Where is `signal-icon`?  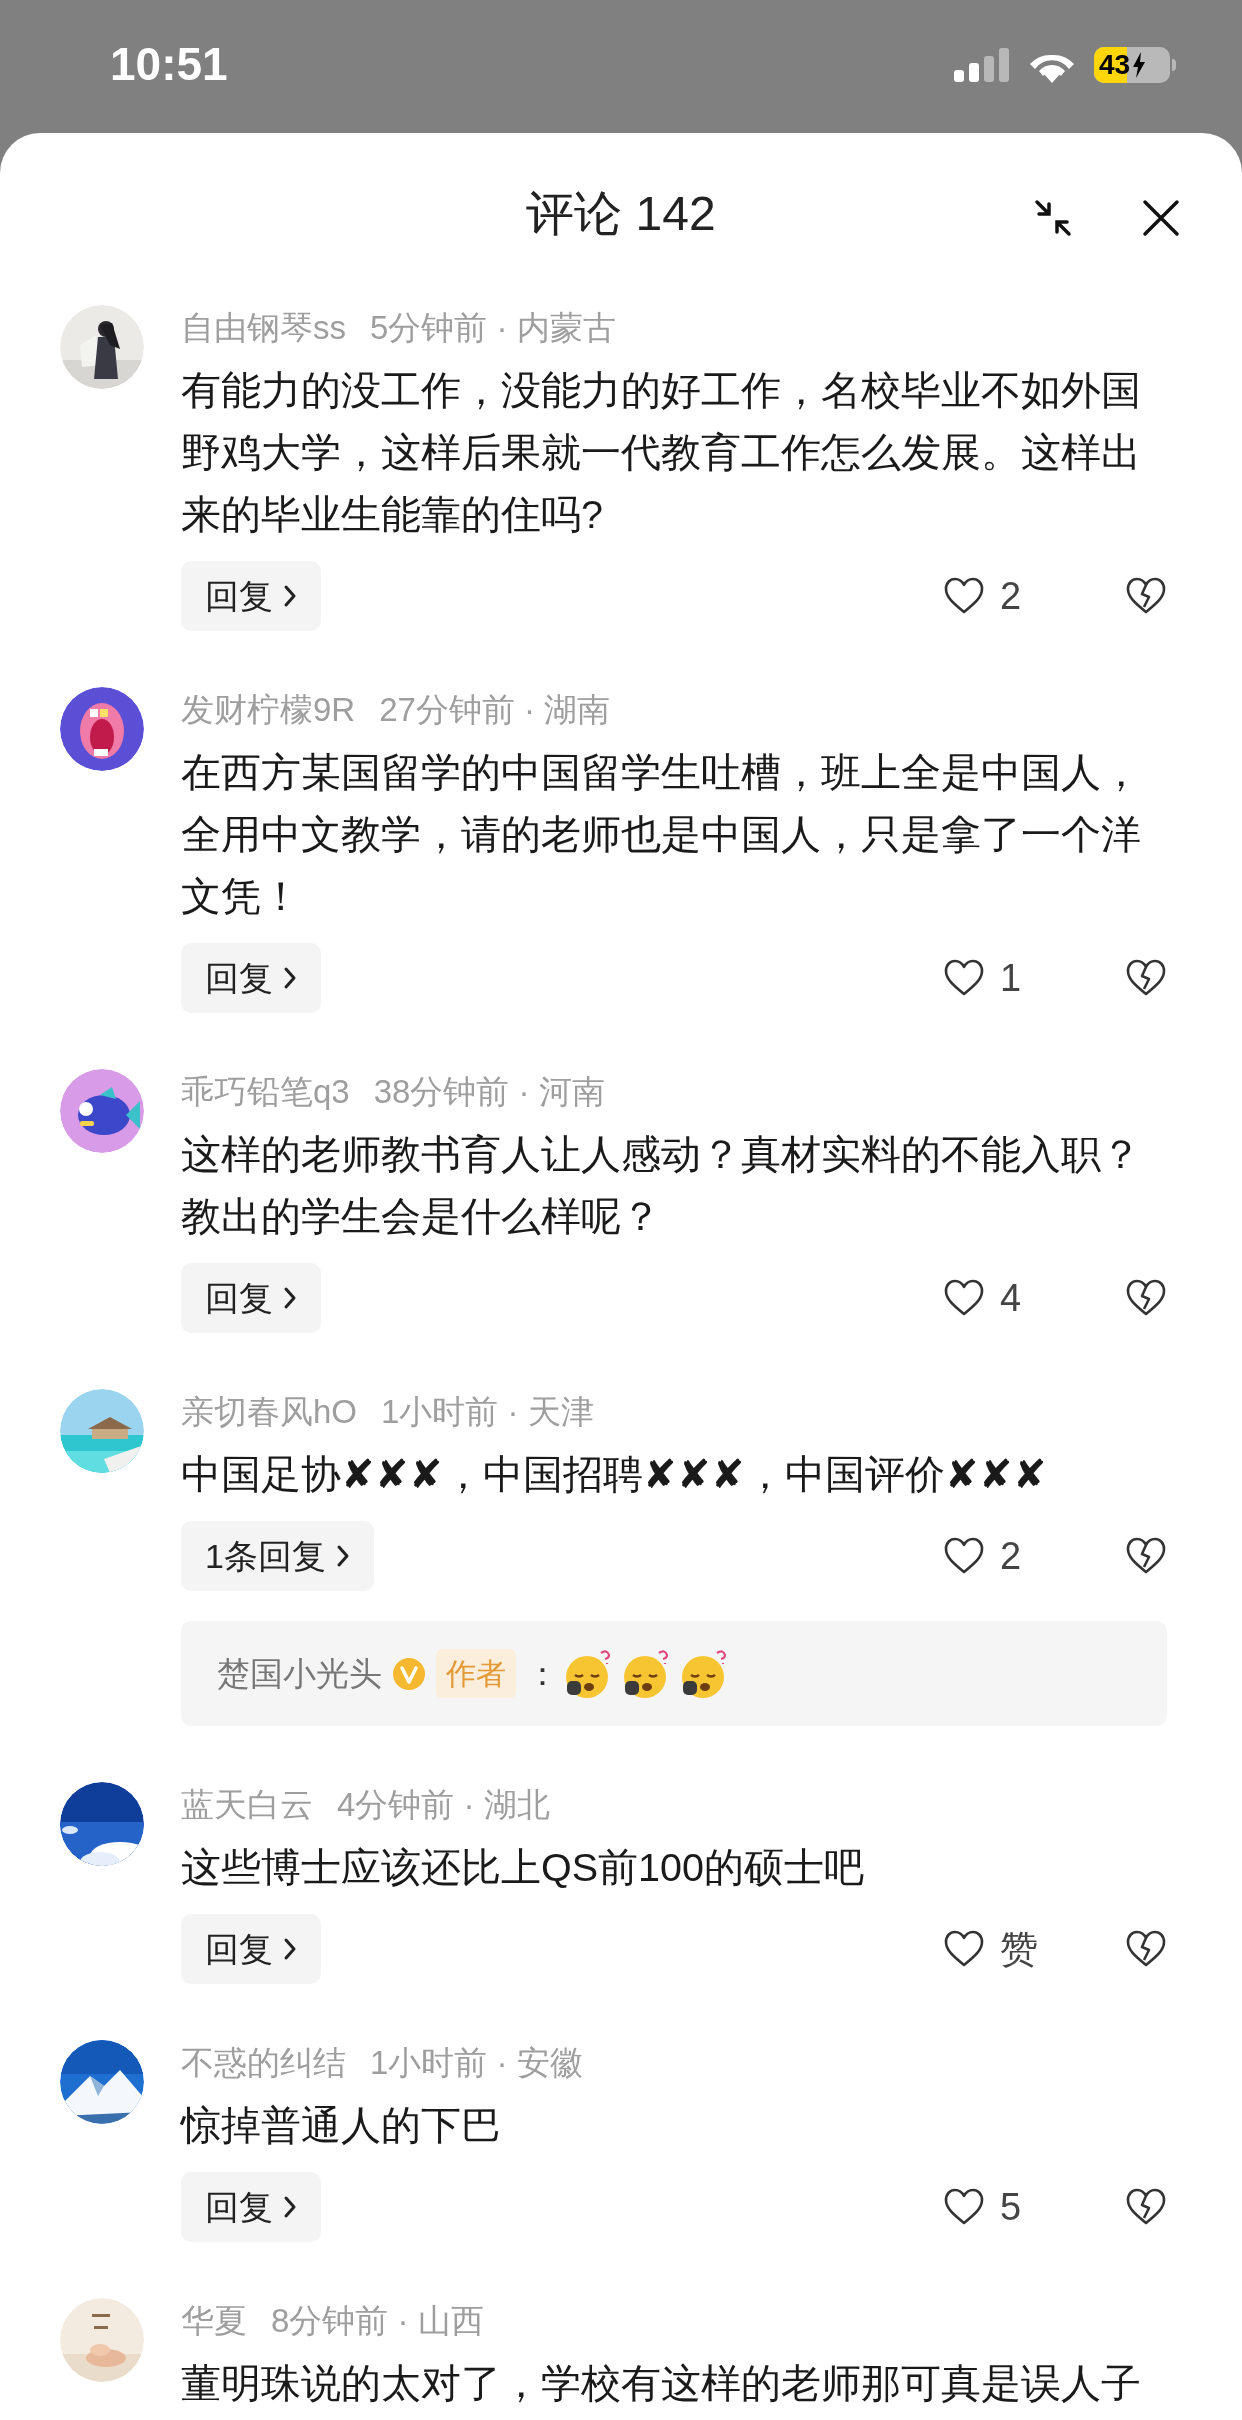
signal-icon is located at coordinates (982, 64).